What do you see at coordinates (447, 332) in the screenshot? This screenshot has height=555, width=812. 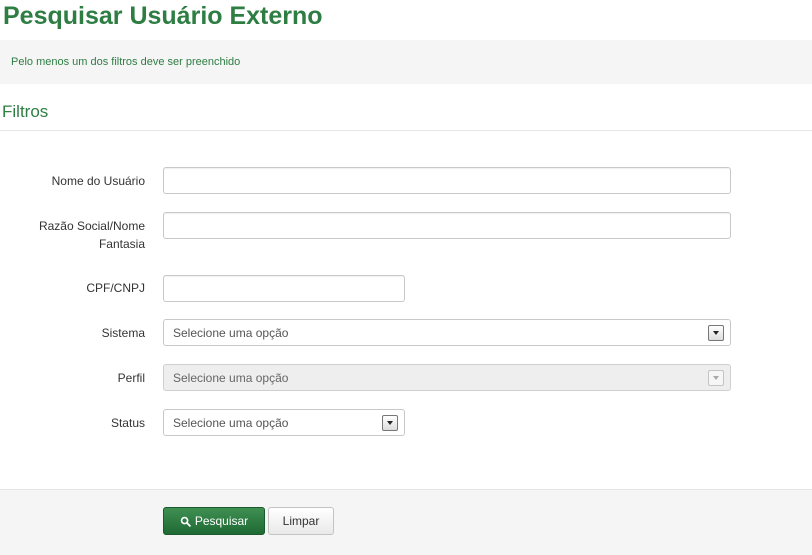 I see `sistema-select: Selecione uma opção` at bounding box center [447, 332].